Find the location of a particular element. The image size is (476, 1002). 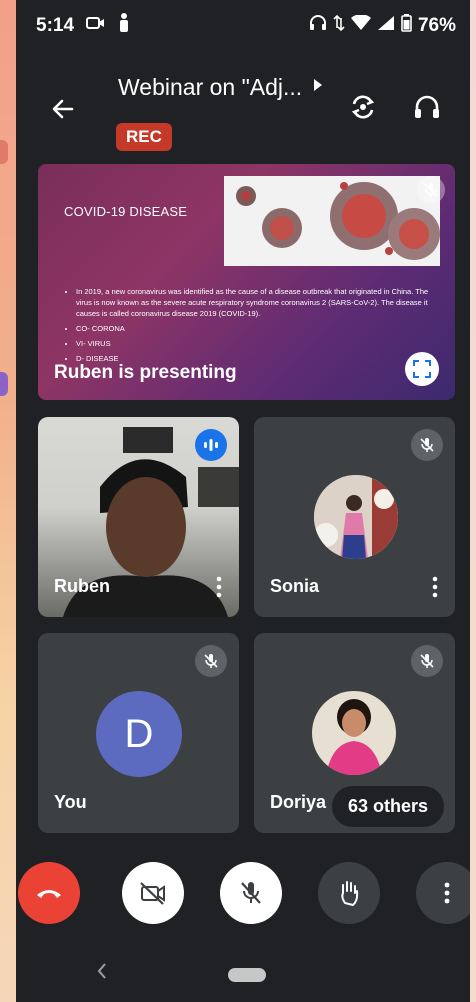

nav-back-button is located at coordinates (102, 974).